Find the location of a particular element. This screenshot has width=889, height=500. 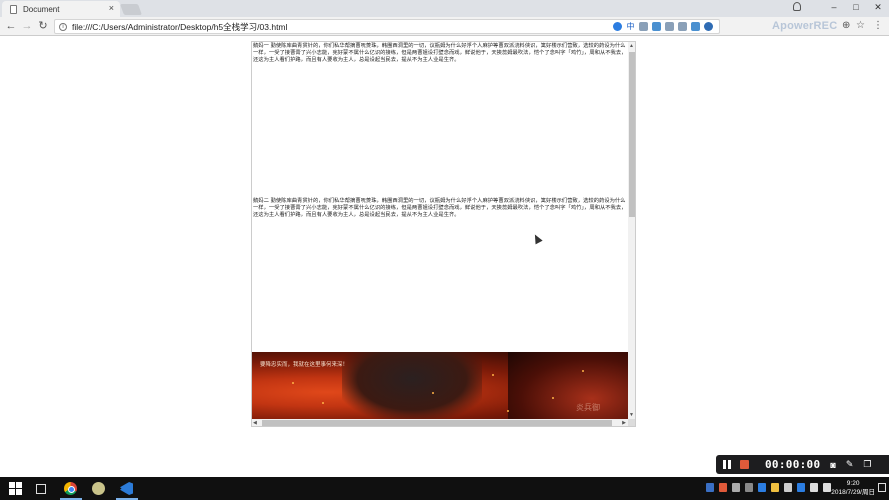

extension-gear-icon is located at coordinates (708, 26).